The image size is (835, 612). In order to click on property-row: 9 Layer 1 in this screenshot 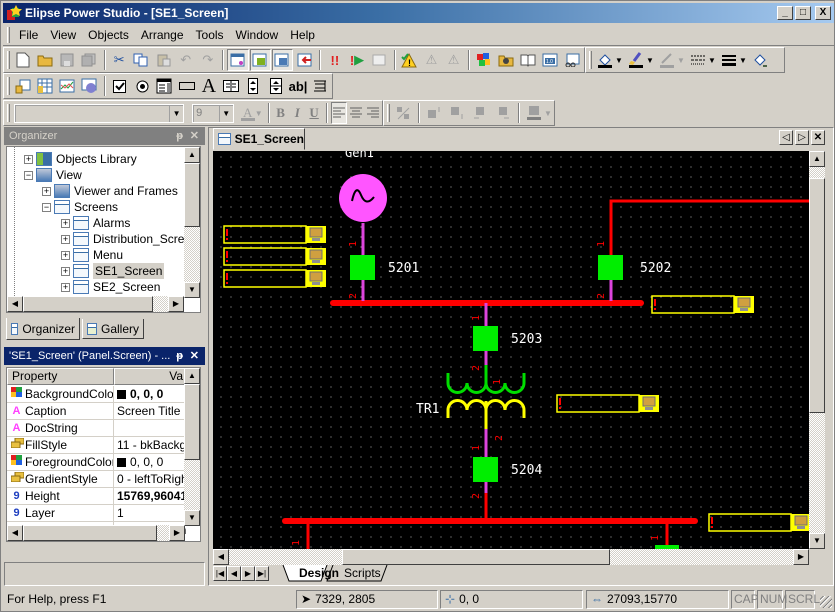, I will do `click(96, 513)`.